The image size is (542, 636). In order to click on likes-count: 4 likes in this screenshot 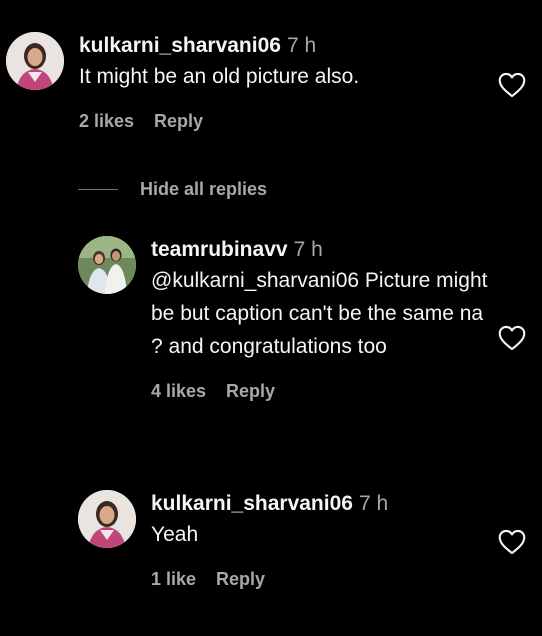, I will do `click(178, 391)`.